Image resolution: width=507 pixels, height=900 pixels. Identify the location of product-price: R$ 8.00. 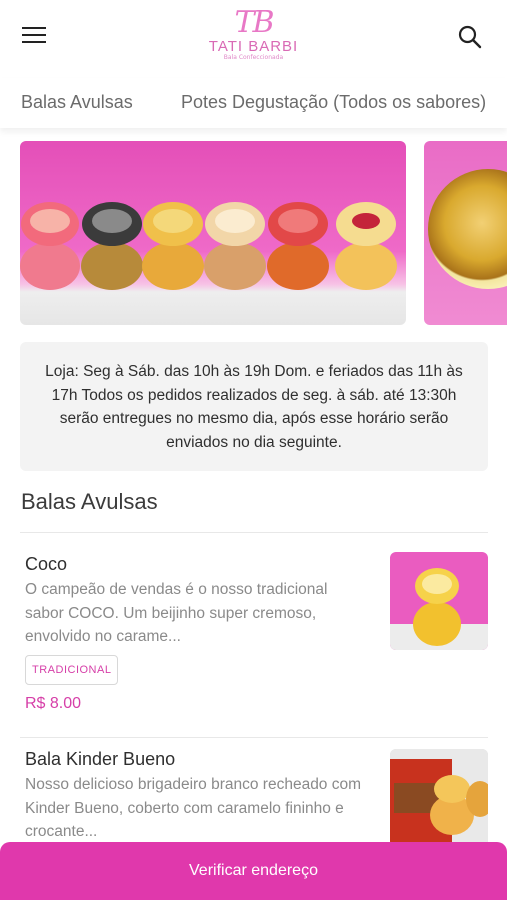
(53, 703).